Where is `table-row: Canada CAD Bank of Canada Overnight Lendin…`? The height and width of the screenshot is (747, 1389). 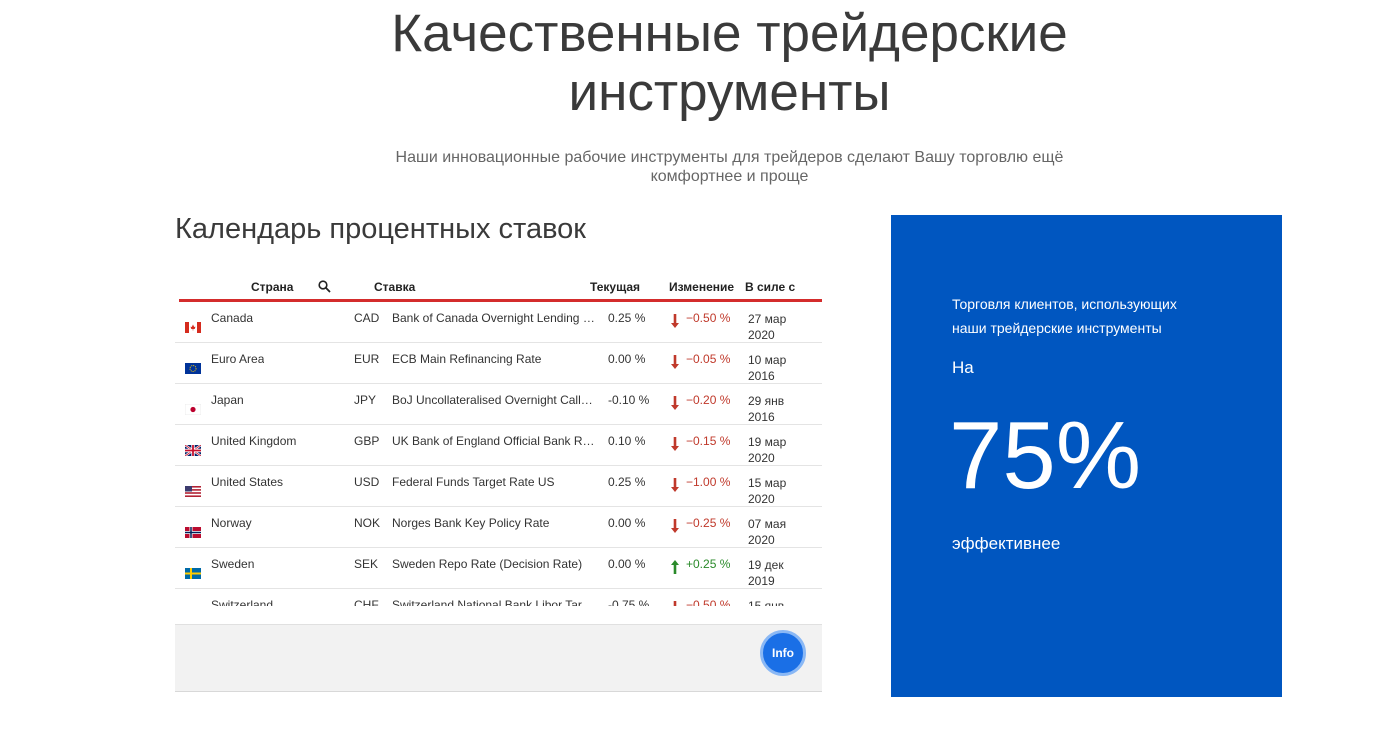 table-row: Canada CAD Bank of Canada Overnight Lendin… is located at coordinates (498, 322).